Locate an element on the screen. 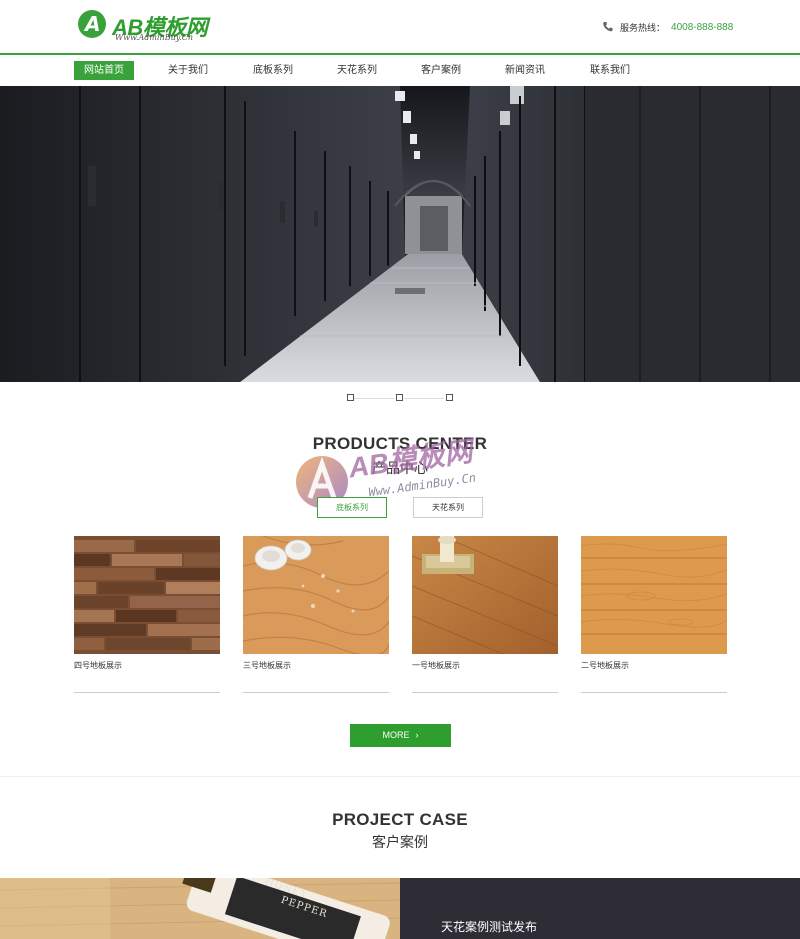 The height and width of the screenshot is (939, 800). product-card: 二号地板展示 is located at coordinates (654, 615).